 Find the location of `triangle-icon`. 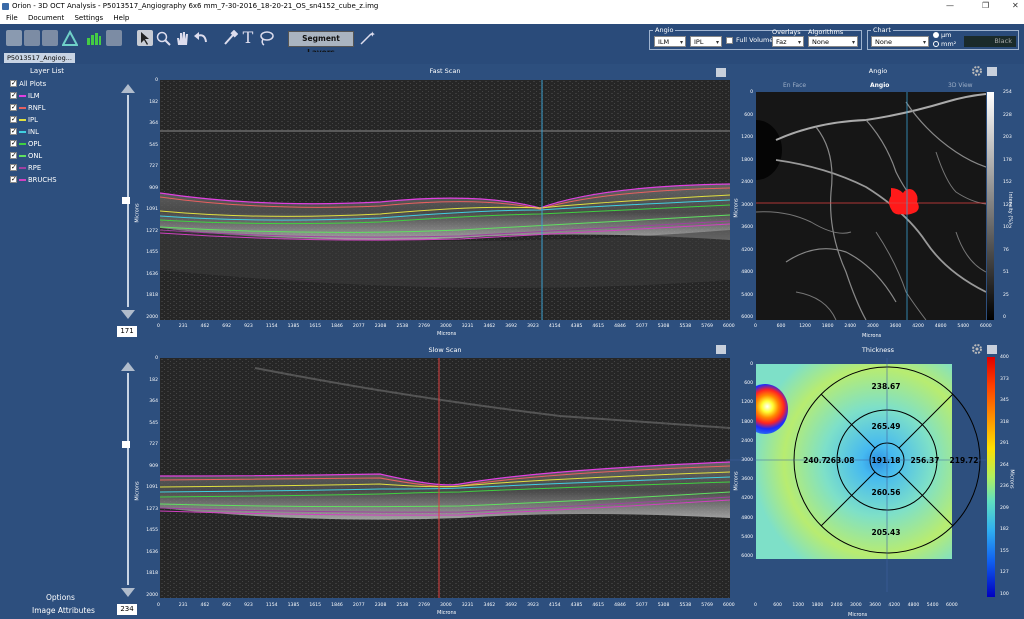

triangle-icon is located at coordinates (70, 37).